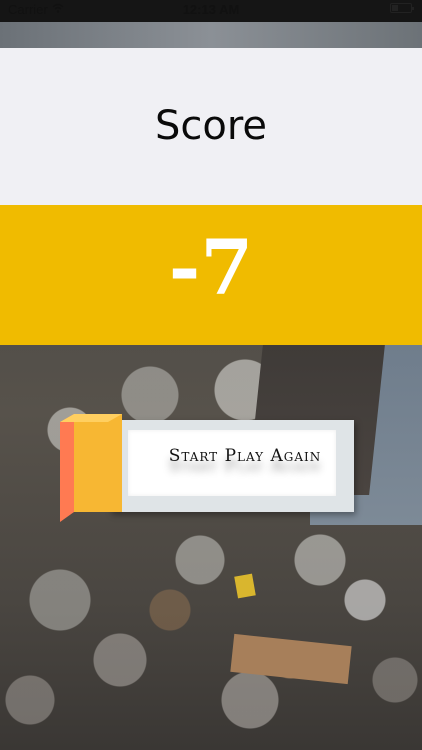 The height and width of the screenshot is (750, 422). I want to click on start-play-again-label: Start Play Again, so click(245, 456).